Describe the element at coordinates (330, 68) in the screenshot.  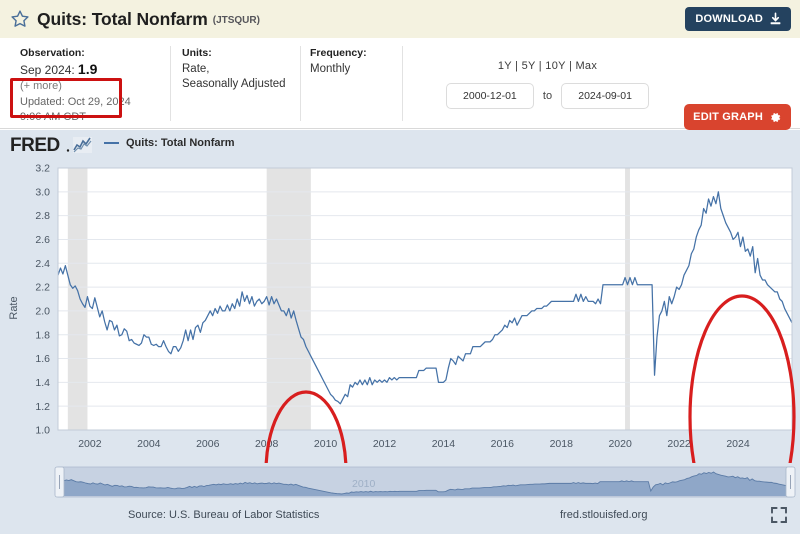
I see `frequency-value: Monthly` at that location.